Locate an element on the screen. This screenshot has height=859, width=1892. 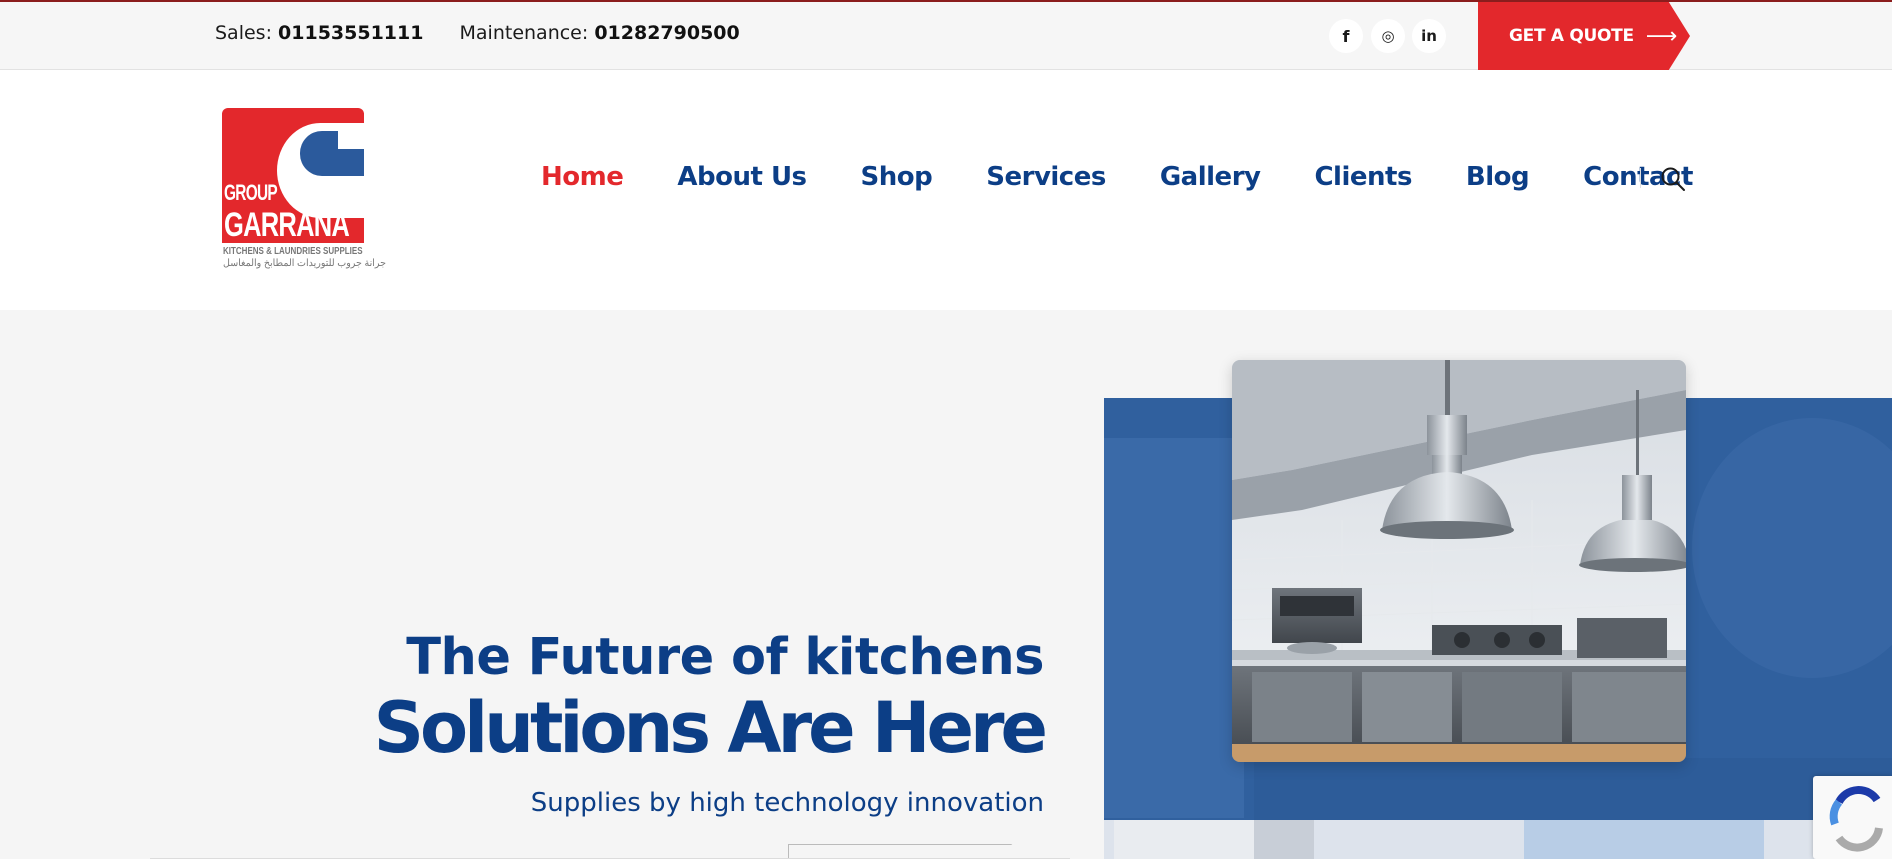
arrow-right-icon: ⟶ is located at coordinates (1661, 36).